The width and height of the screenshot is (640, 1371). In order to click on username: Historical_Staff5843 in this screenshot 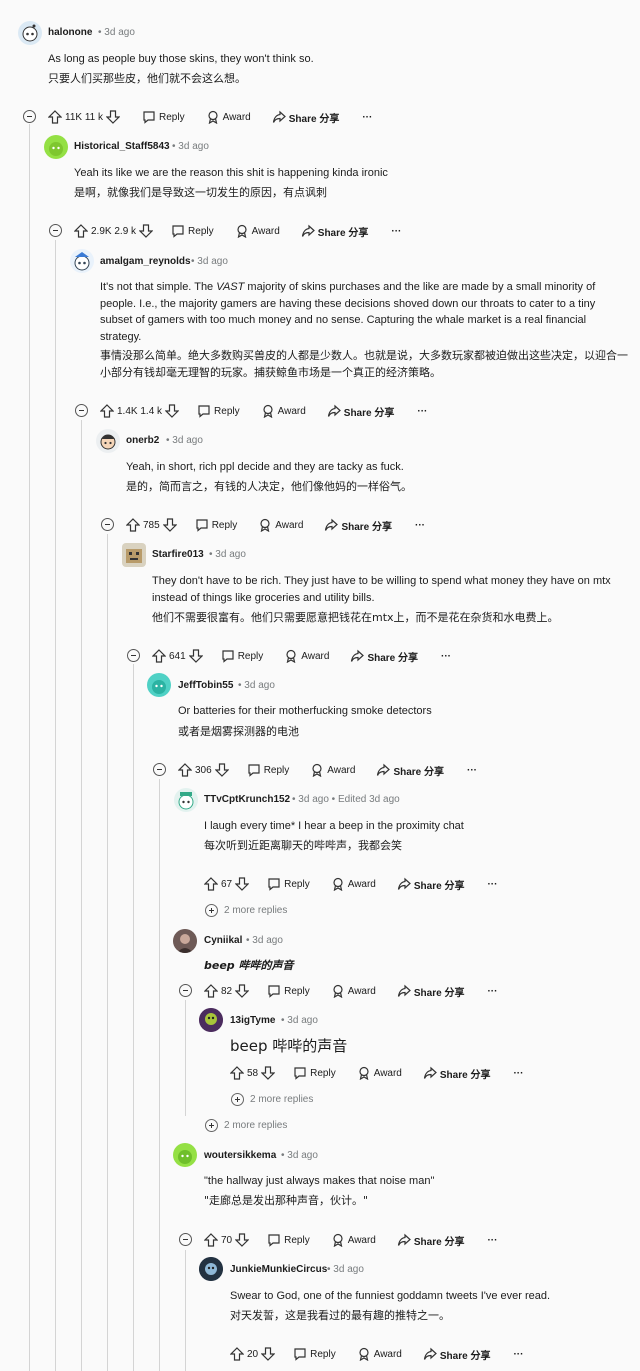, I will do `click(122, 146)`.